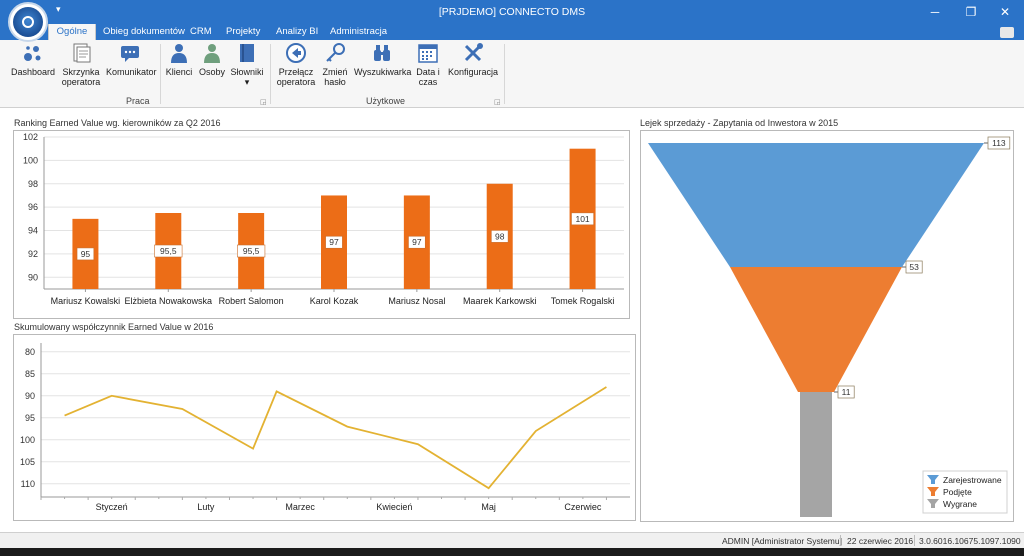  What do you see at coordinates (335, 64) in the screenshot?
I see `zmien-haslo-button: Zmień hasło` at bounding box center [335, 64].